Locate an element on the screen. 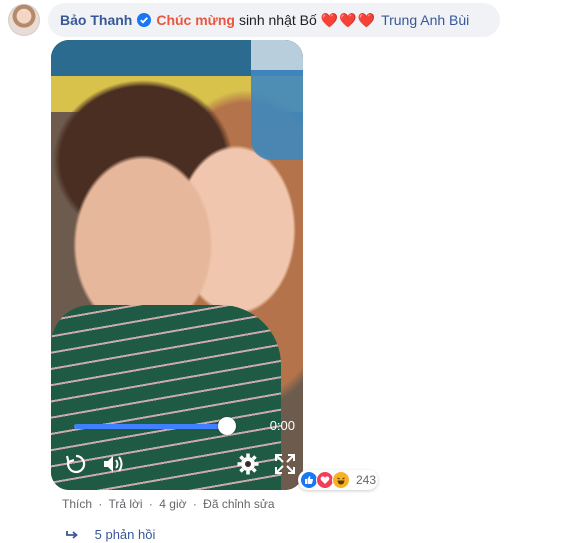 This screenshot has height=543, width=572. edited-indicator: Đã chỉnh sửa is located at coordinates (238, 504).